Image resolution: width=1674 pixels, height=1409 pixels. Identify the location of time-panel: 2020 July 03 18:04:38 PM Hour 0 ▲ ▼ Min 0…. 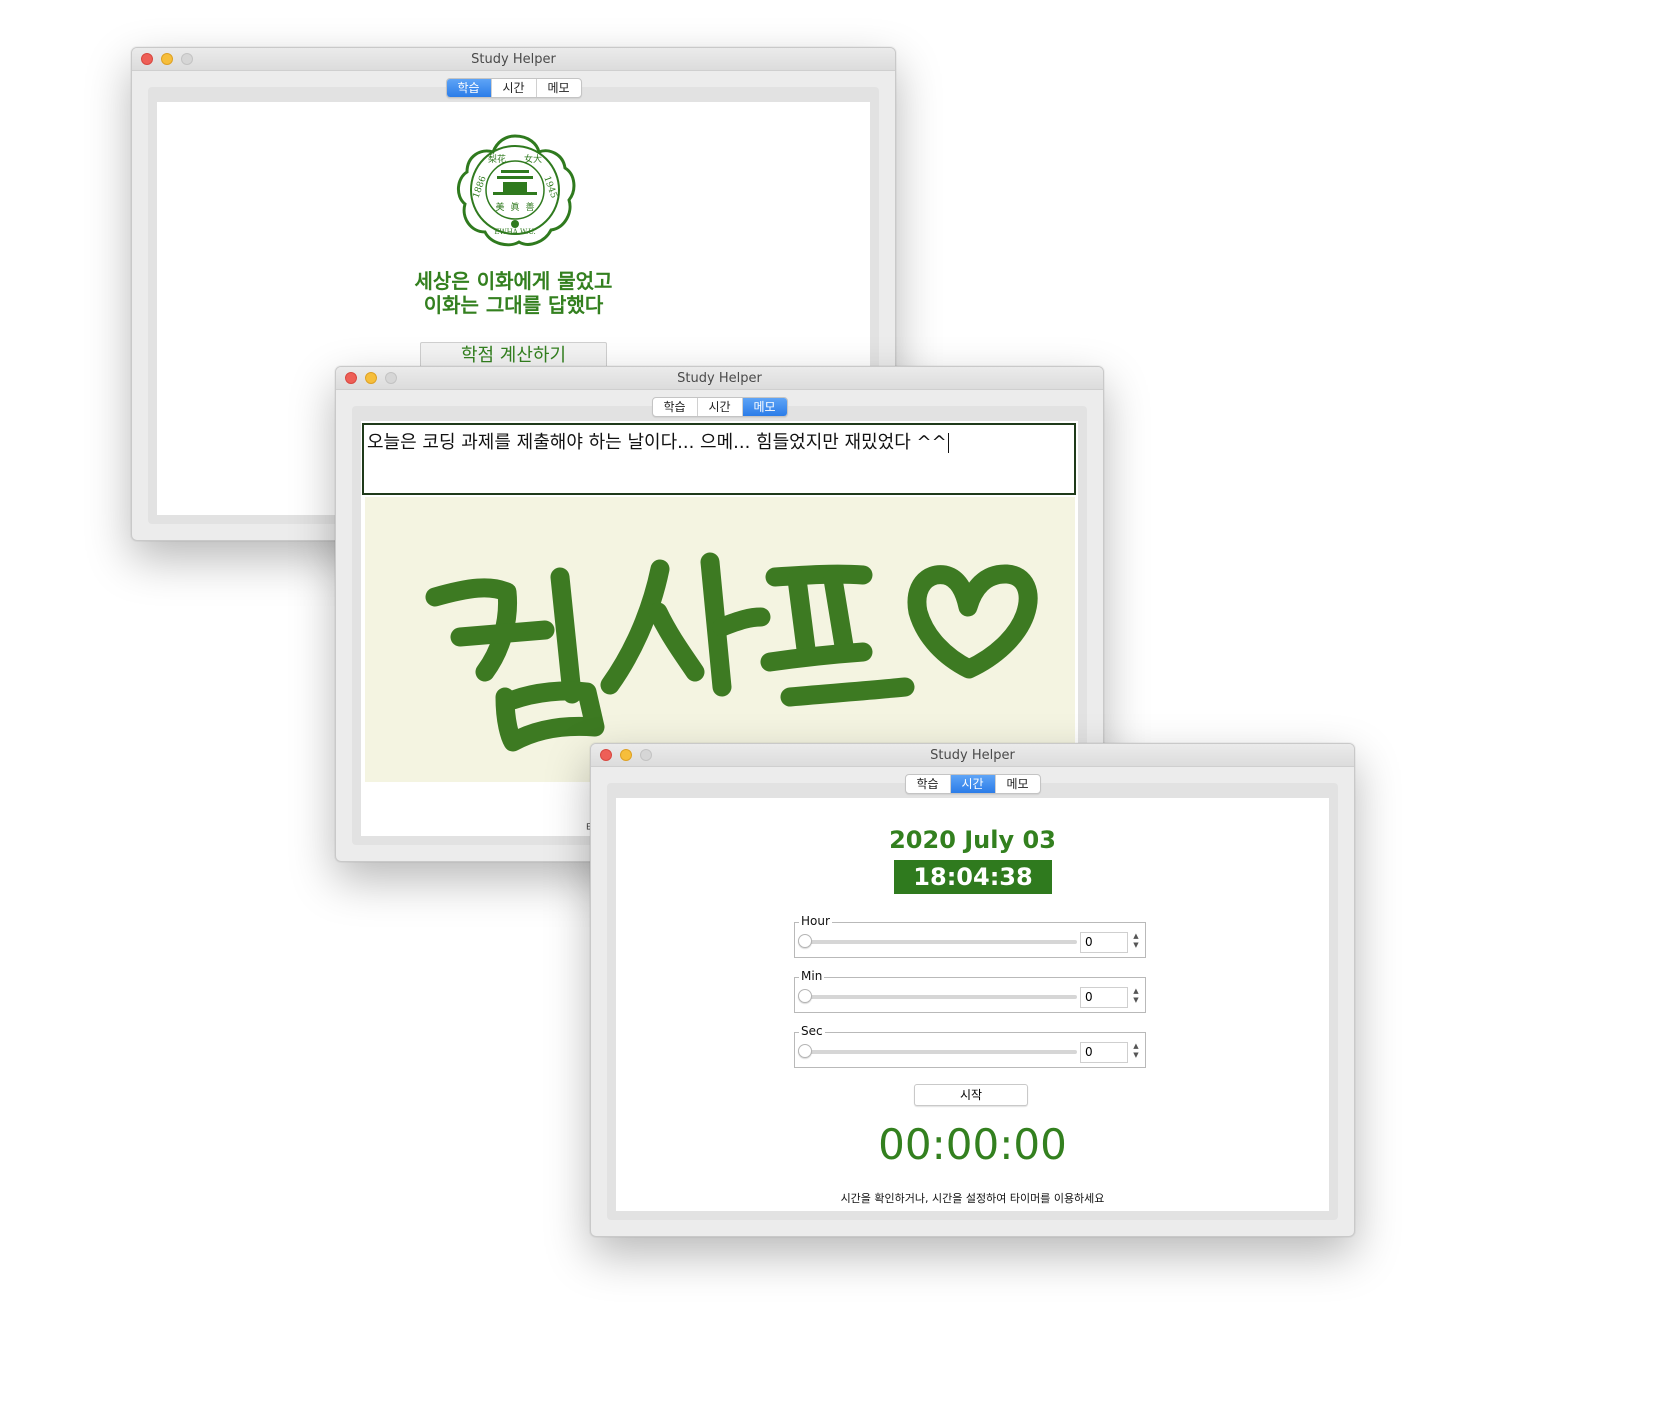
(972, 1004).